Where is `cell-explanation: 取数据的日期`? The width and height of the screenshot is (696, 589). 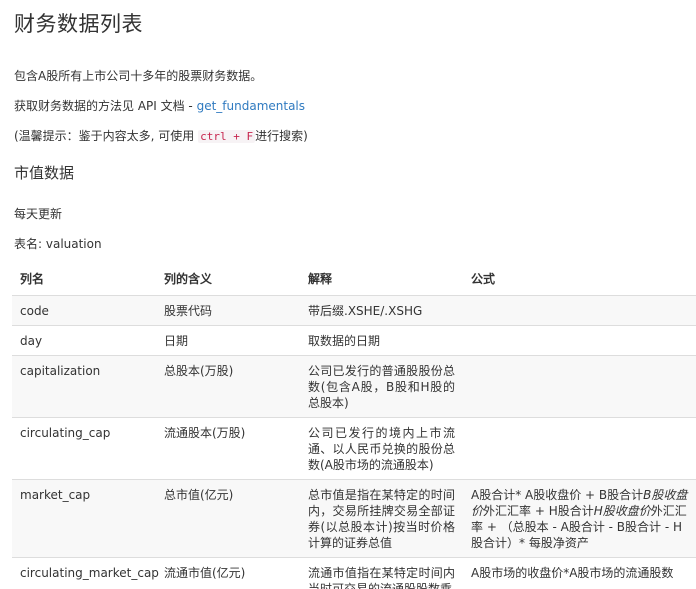 cell-explanation: 取数据的日期 is located at coordinates (381, 340).